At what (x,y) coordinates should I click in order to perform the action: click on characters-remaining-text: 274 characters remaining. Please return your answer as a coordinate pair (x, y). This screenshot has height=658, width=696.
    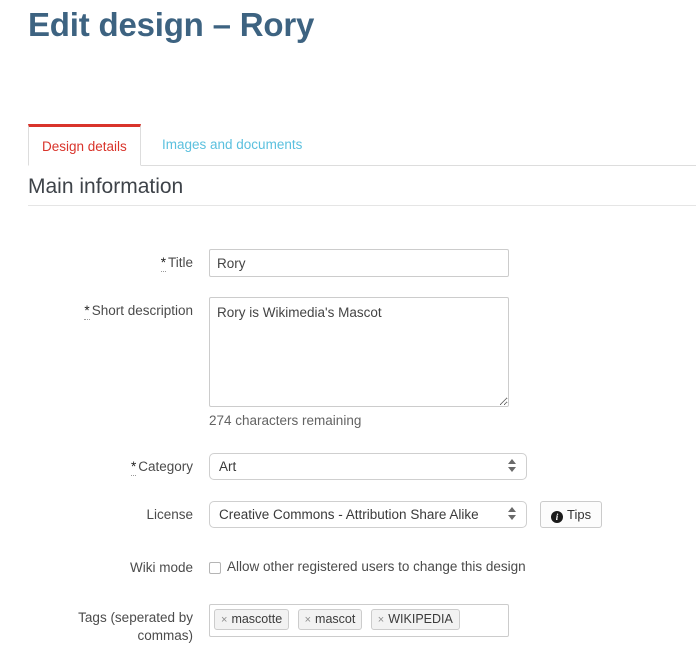
    Looking at the image, I should click on (285, 420).